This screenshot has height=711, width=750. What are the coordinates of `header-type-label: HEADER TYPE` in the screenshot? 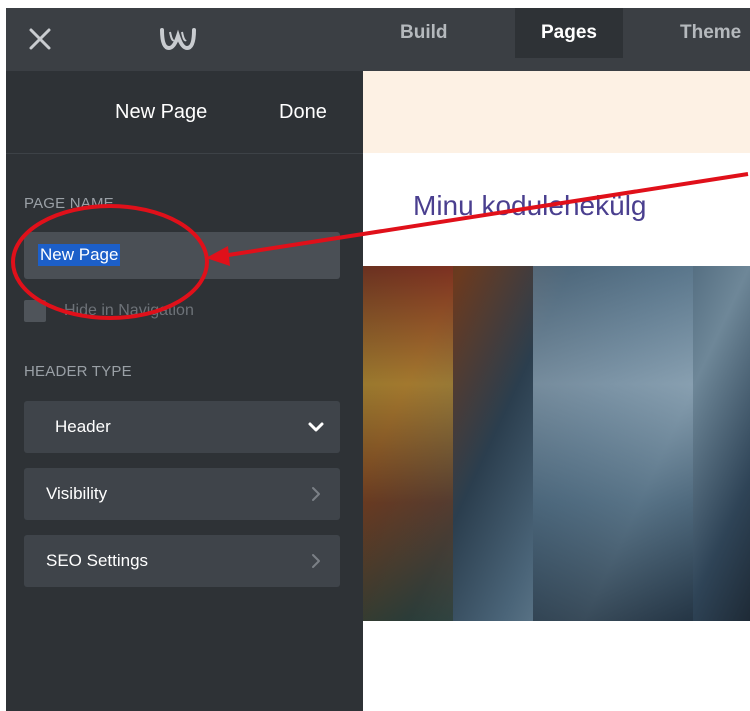 It's located at (78, 371).